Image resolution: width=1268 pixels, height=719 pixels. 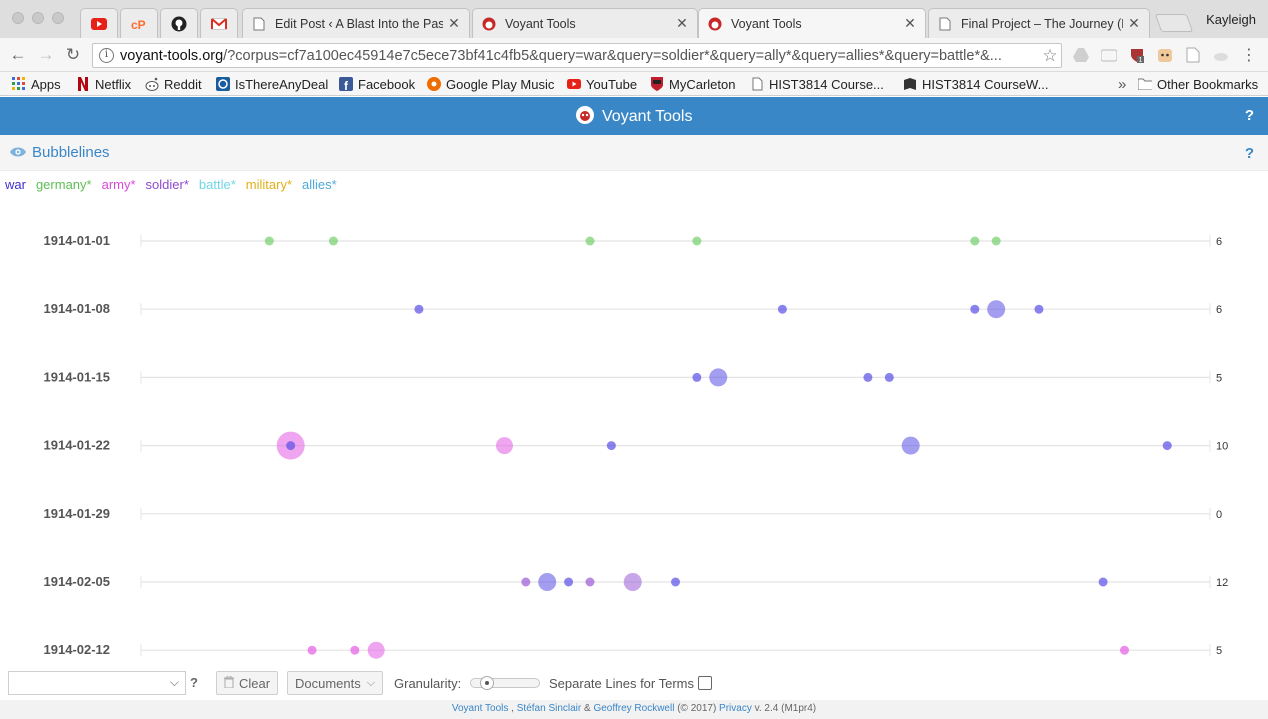 I want to click on minimize-window-button, so click(x=38, y=18).